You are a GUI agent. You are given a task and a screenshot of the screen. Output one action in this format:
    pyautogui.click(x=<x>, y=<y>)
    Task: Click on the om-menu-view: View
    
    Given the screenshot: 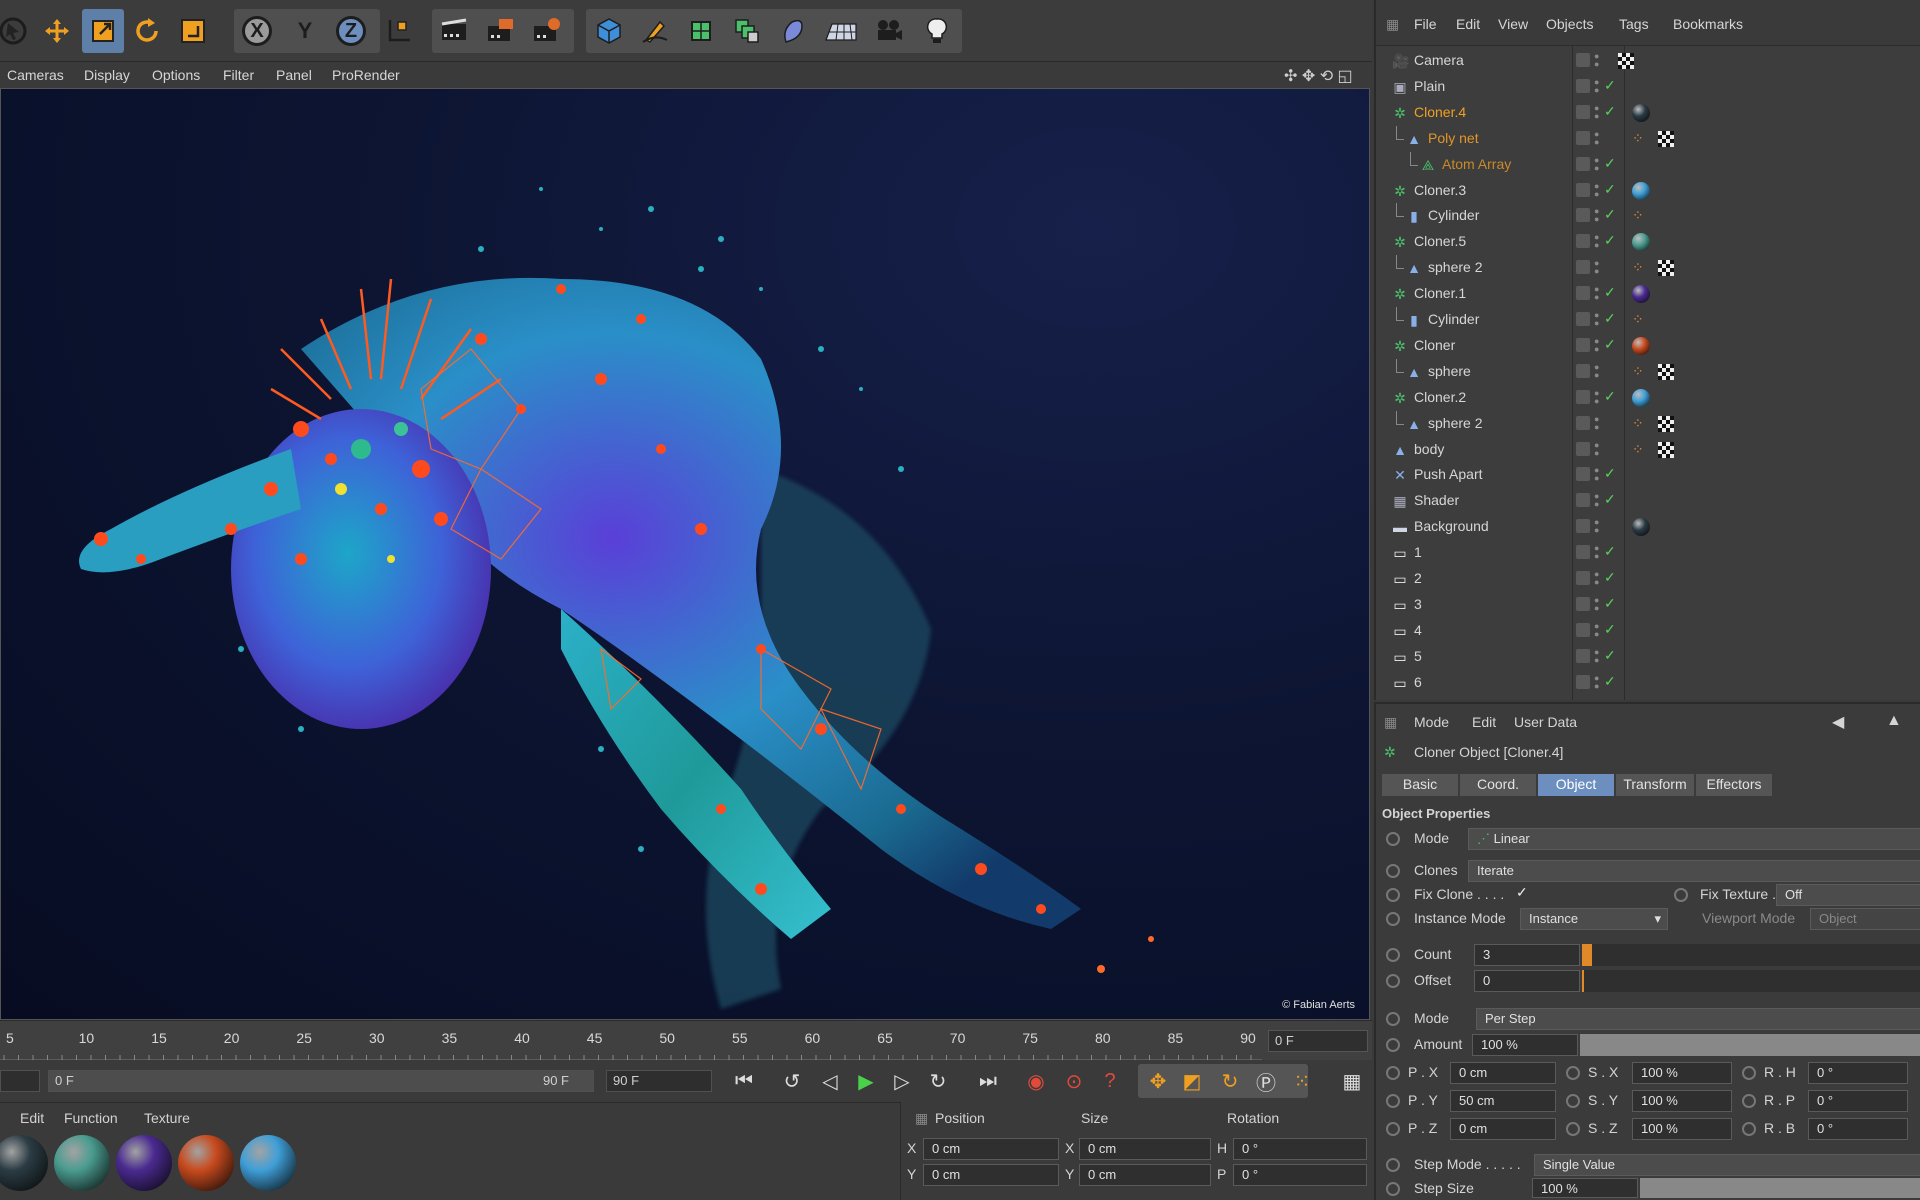 What is the action you would take?
    pyautogui.click(x=1513, y=24)
    